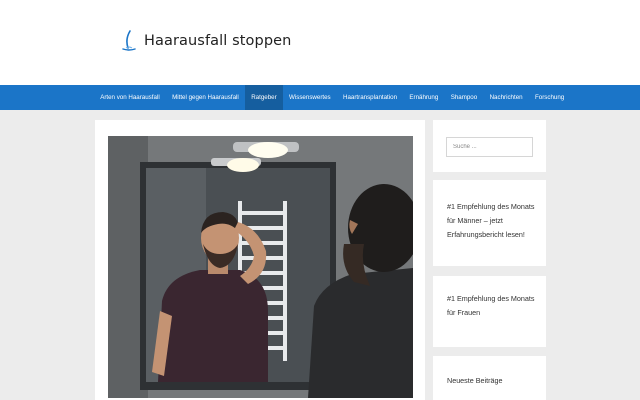  What do you see at coordinates (464, 97) in the screenshot?
I see `nav-item-shampoo: Shampoo` at bounding box center [464, 97].